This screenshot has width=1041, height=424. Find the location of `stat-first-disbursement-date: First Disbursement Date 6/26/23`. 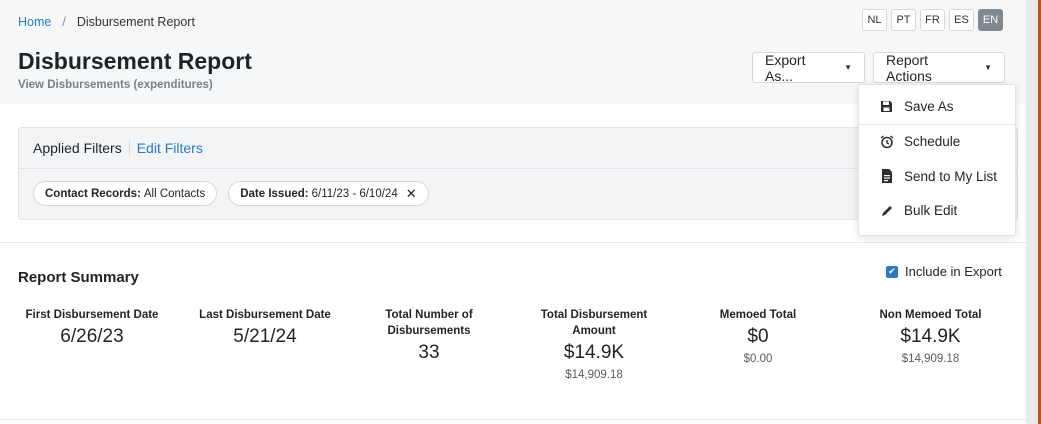

stat-first-disbursement-date: First Disbursement Date 6/26/23 is located at coordinates (92, 327).